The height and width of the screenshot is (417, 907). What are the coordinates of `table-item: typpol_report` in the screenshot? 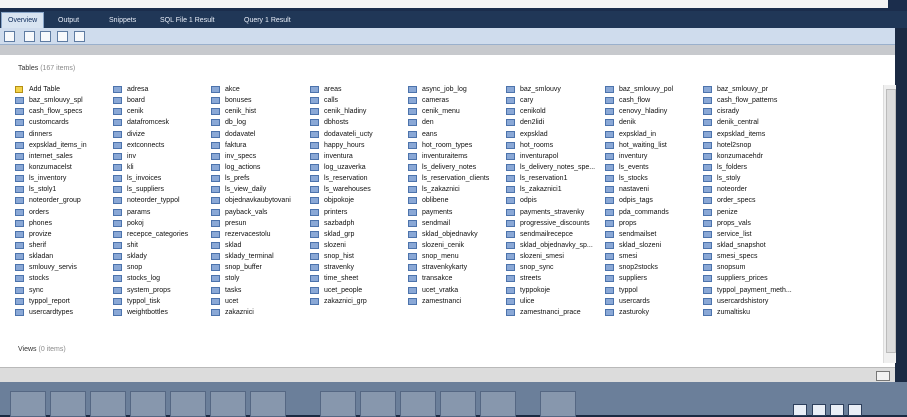 It's located at (51, 301).